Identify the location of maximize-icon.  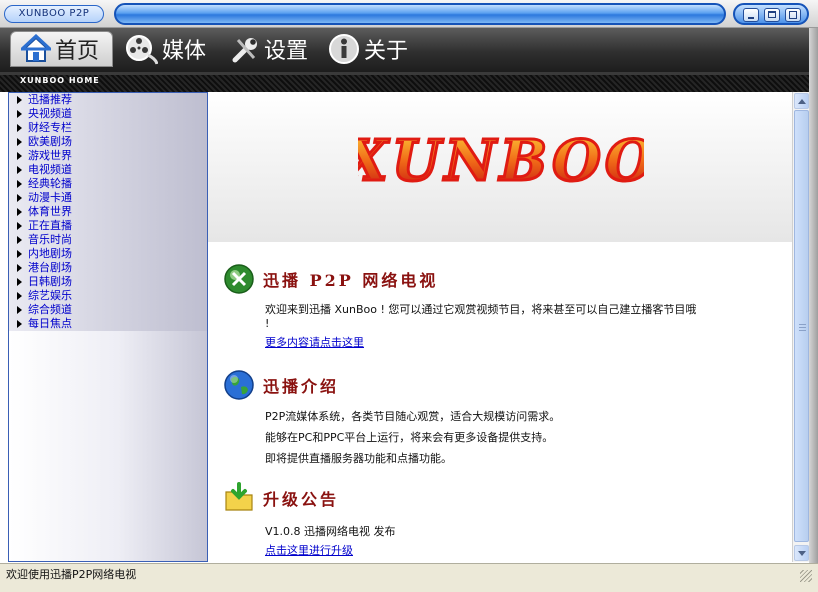
(772, 14).